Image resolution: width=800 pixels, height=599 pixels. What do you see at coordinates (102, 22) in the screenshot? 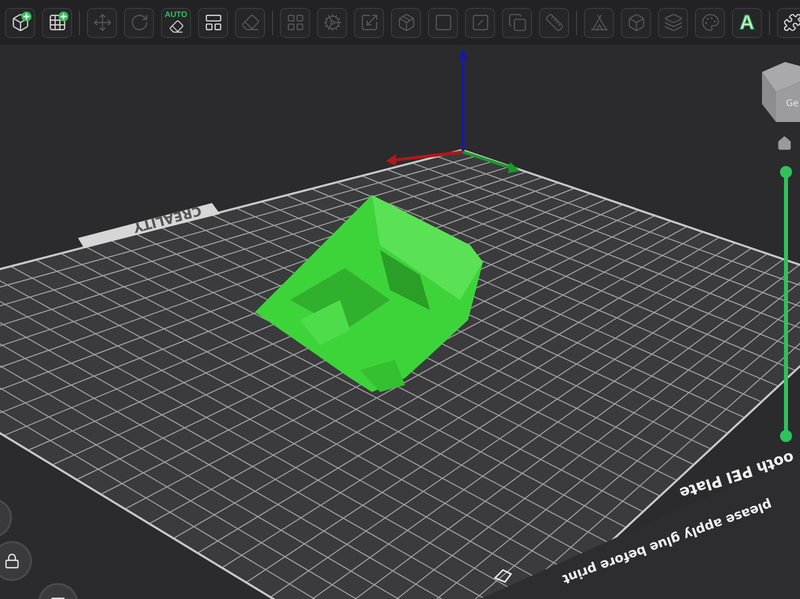
I see `move-icon` at bounding box center [102, 22].